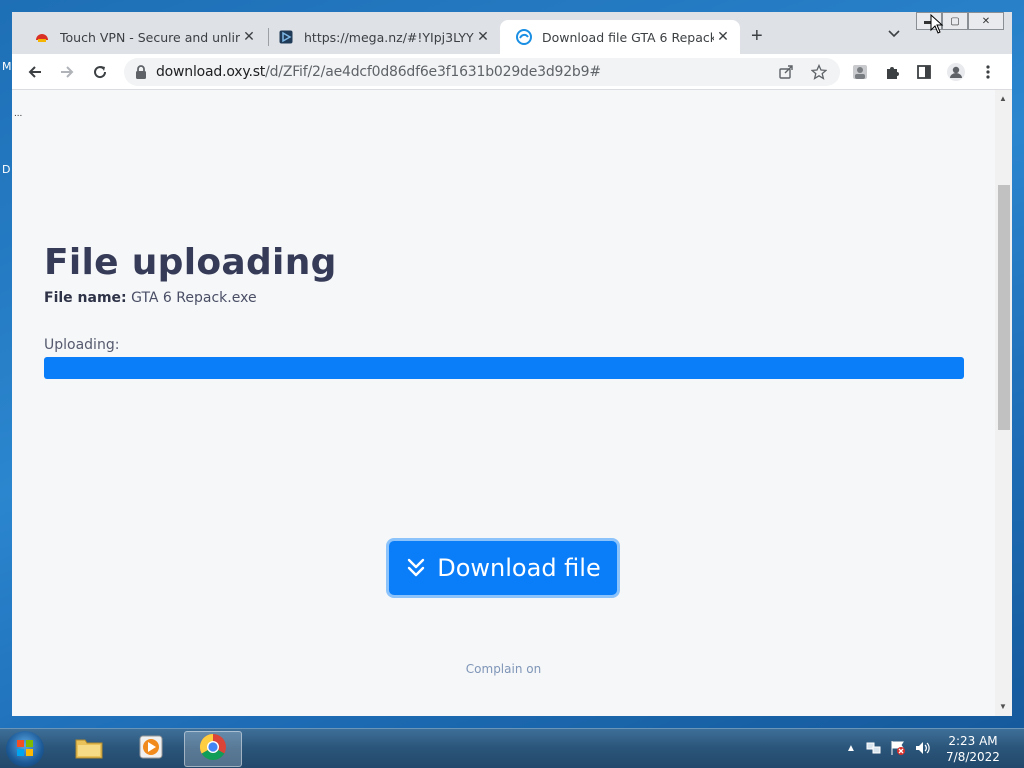  What do you see at coordinates (42, 37) in the screenshot?
I see `touch-vpn-icon` at bounding box center [42, 37].